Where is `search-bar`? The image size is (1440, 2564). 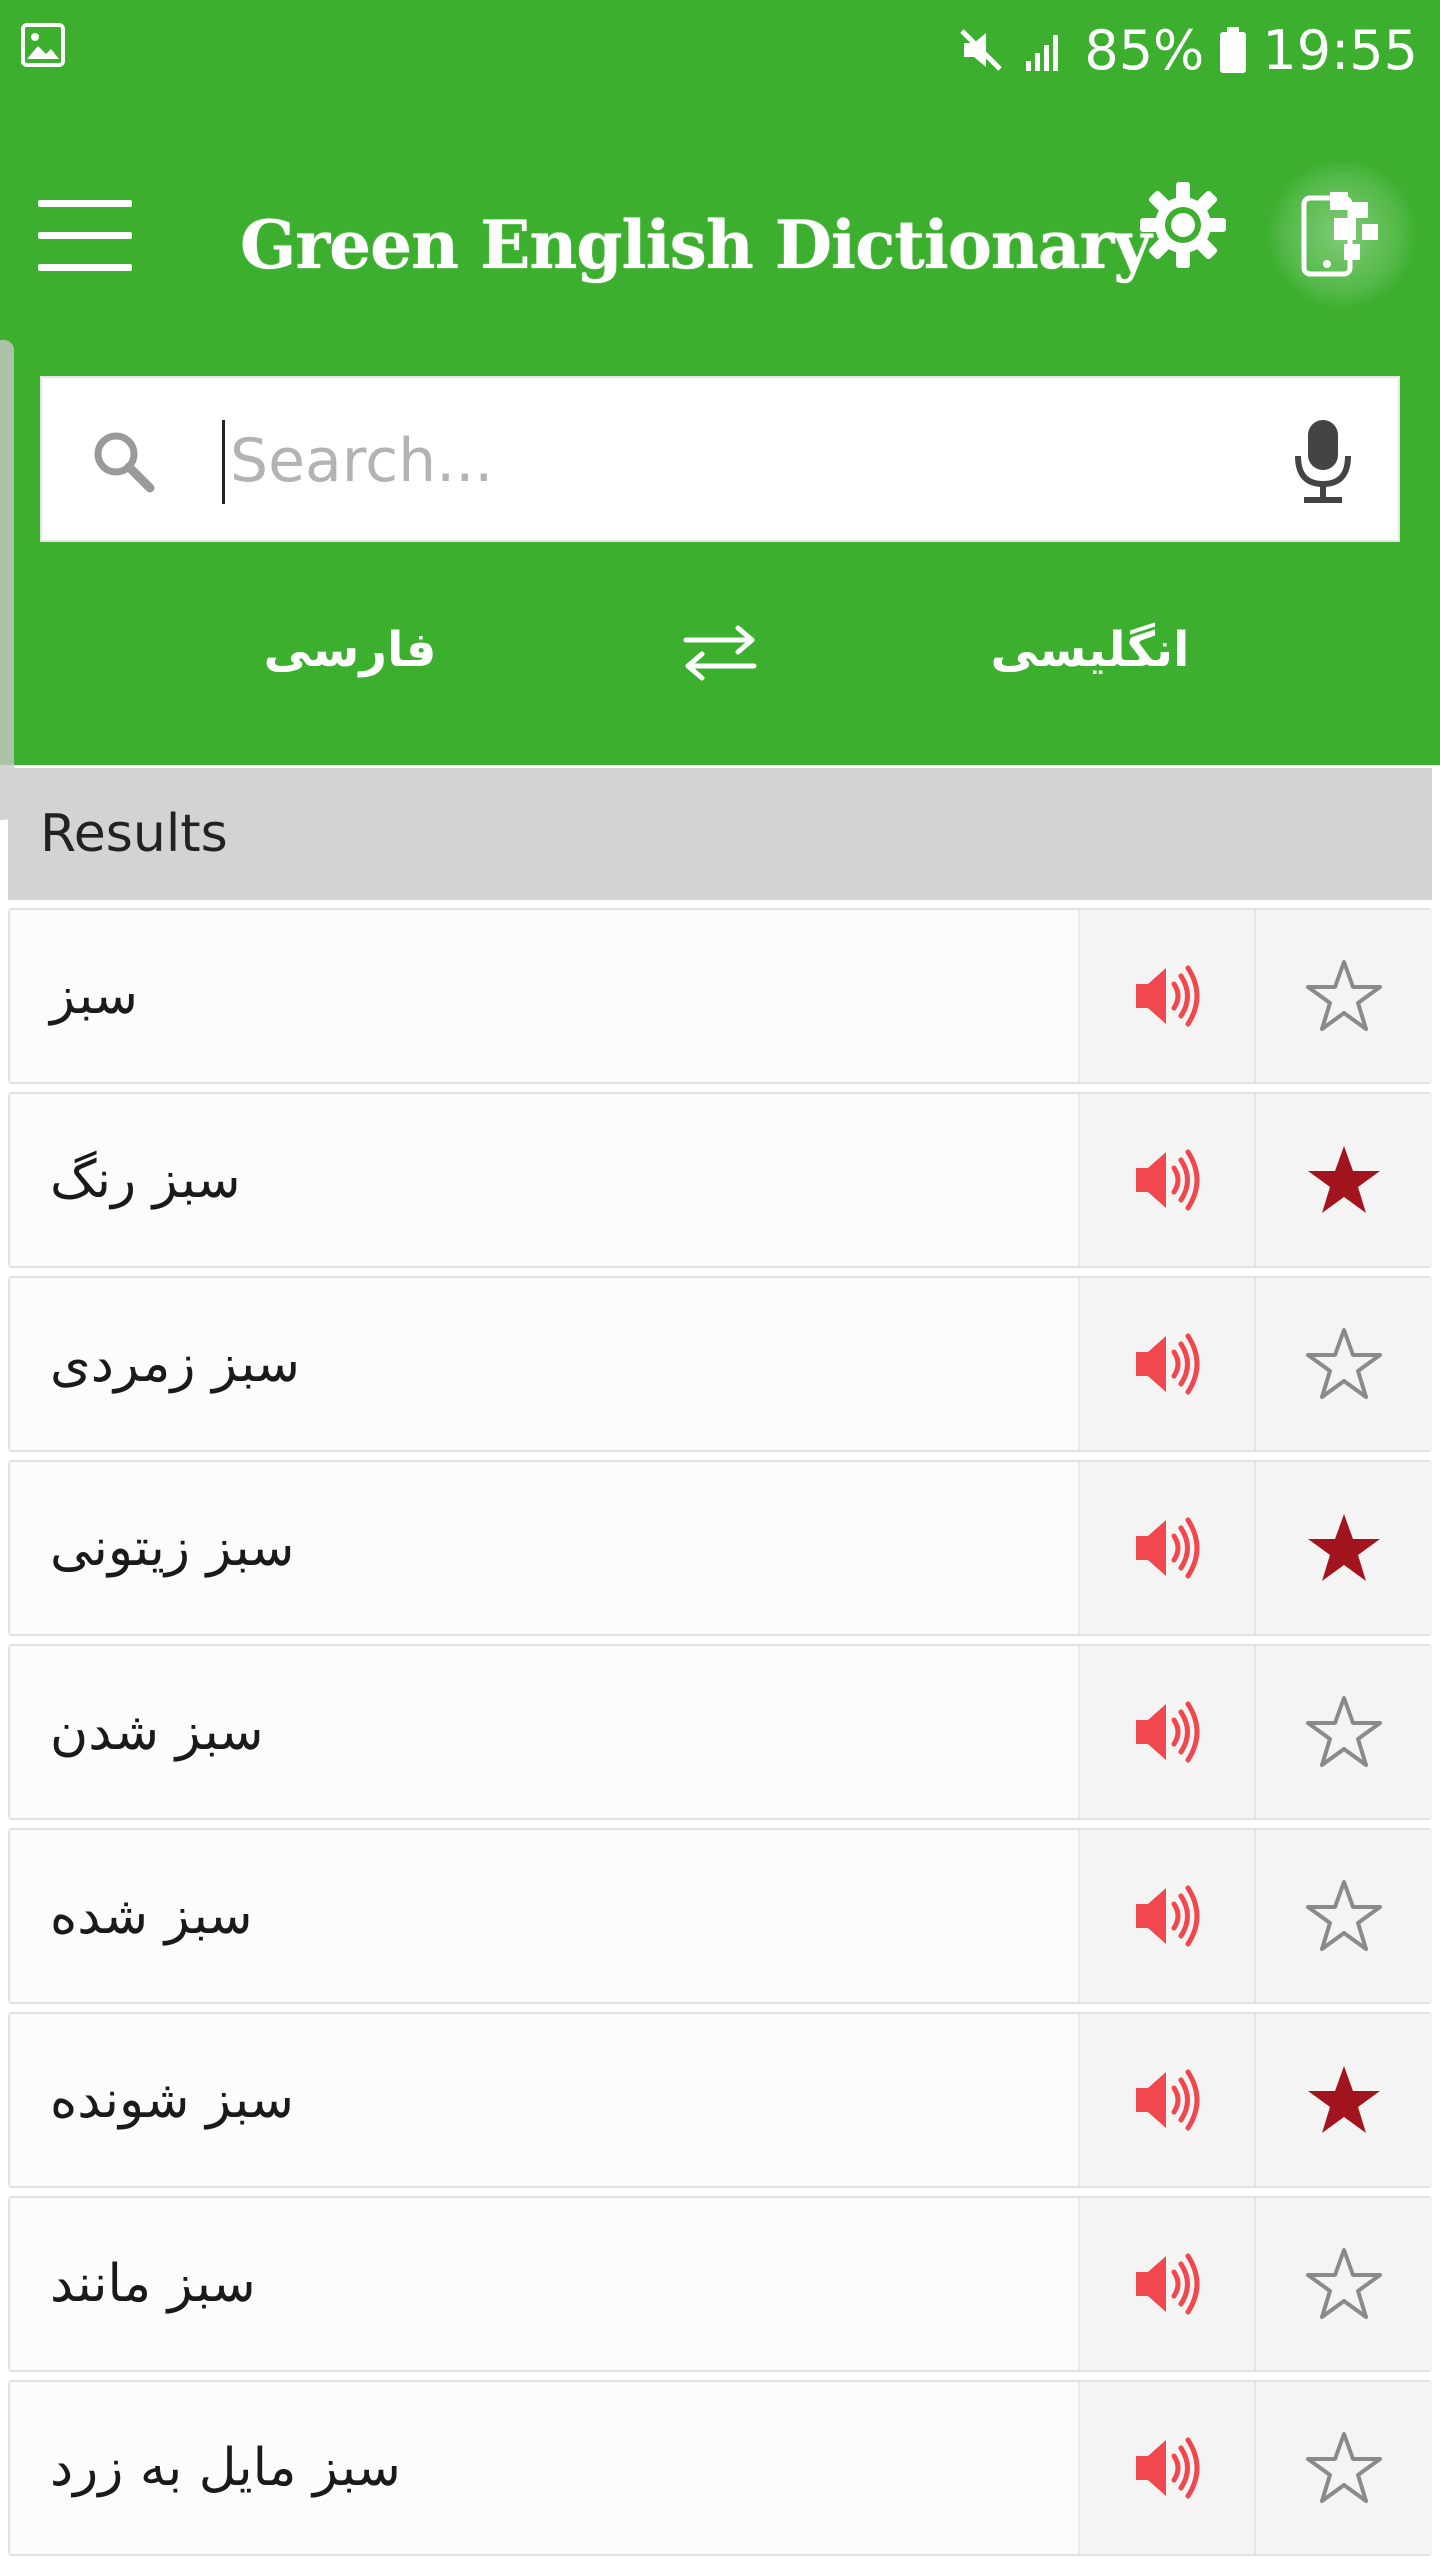 search-bar is located at coordinates (720, 459).